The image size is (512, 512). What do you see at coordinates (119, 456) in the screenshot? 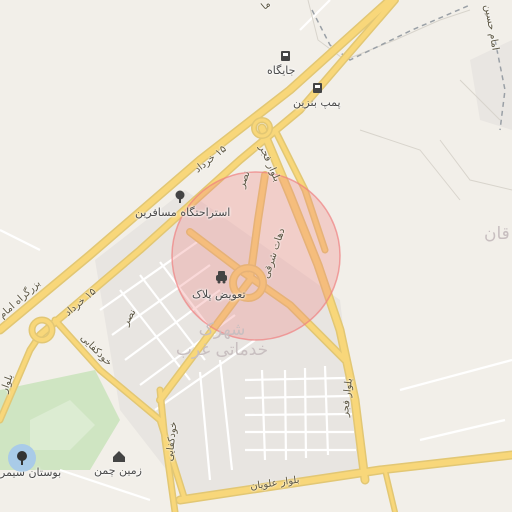
I see `field-icon` at bounding box center [119, 456].